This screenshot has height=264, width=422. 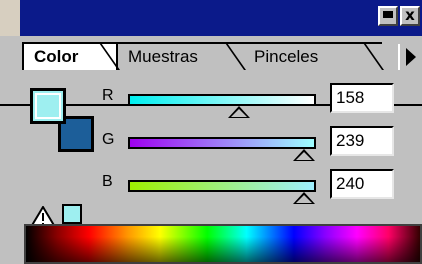 I want to click on slider-b-thumb, so click(x=304, y=198).